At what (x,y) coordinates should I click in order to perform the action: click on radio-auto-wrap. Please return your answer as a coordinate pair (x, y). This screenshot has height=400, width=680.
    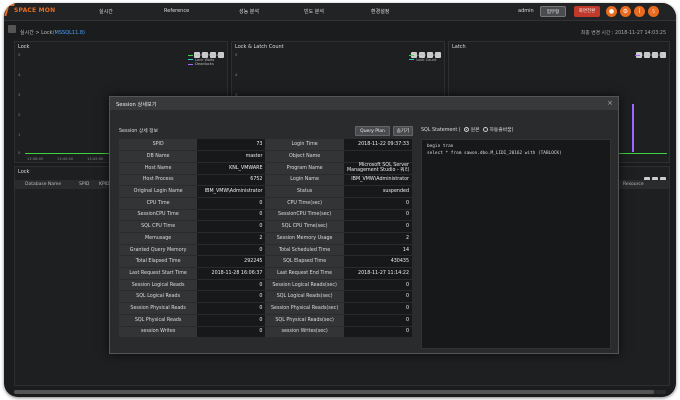
    Looking at the image, I should click on (485, 129).